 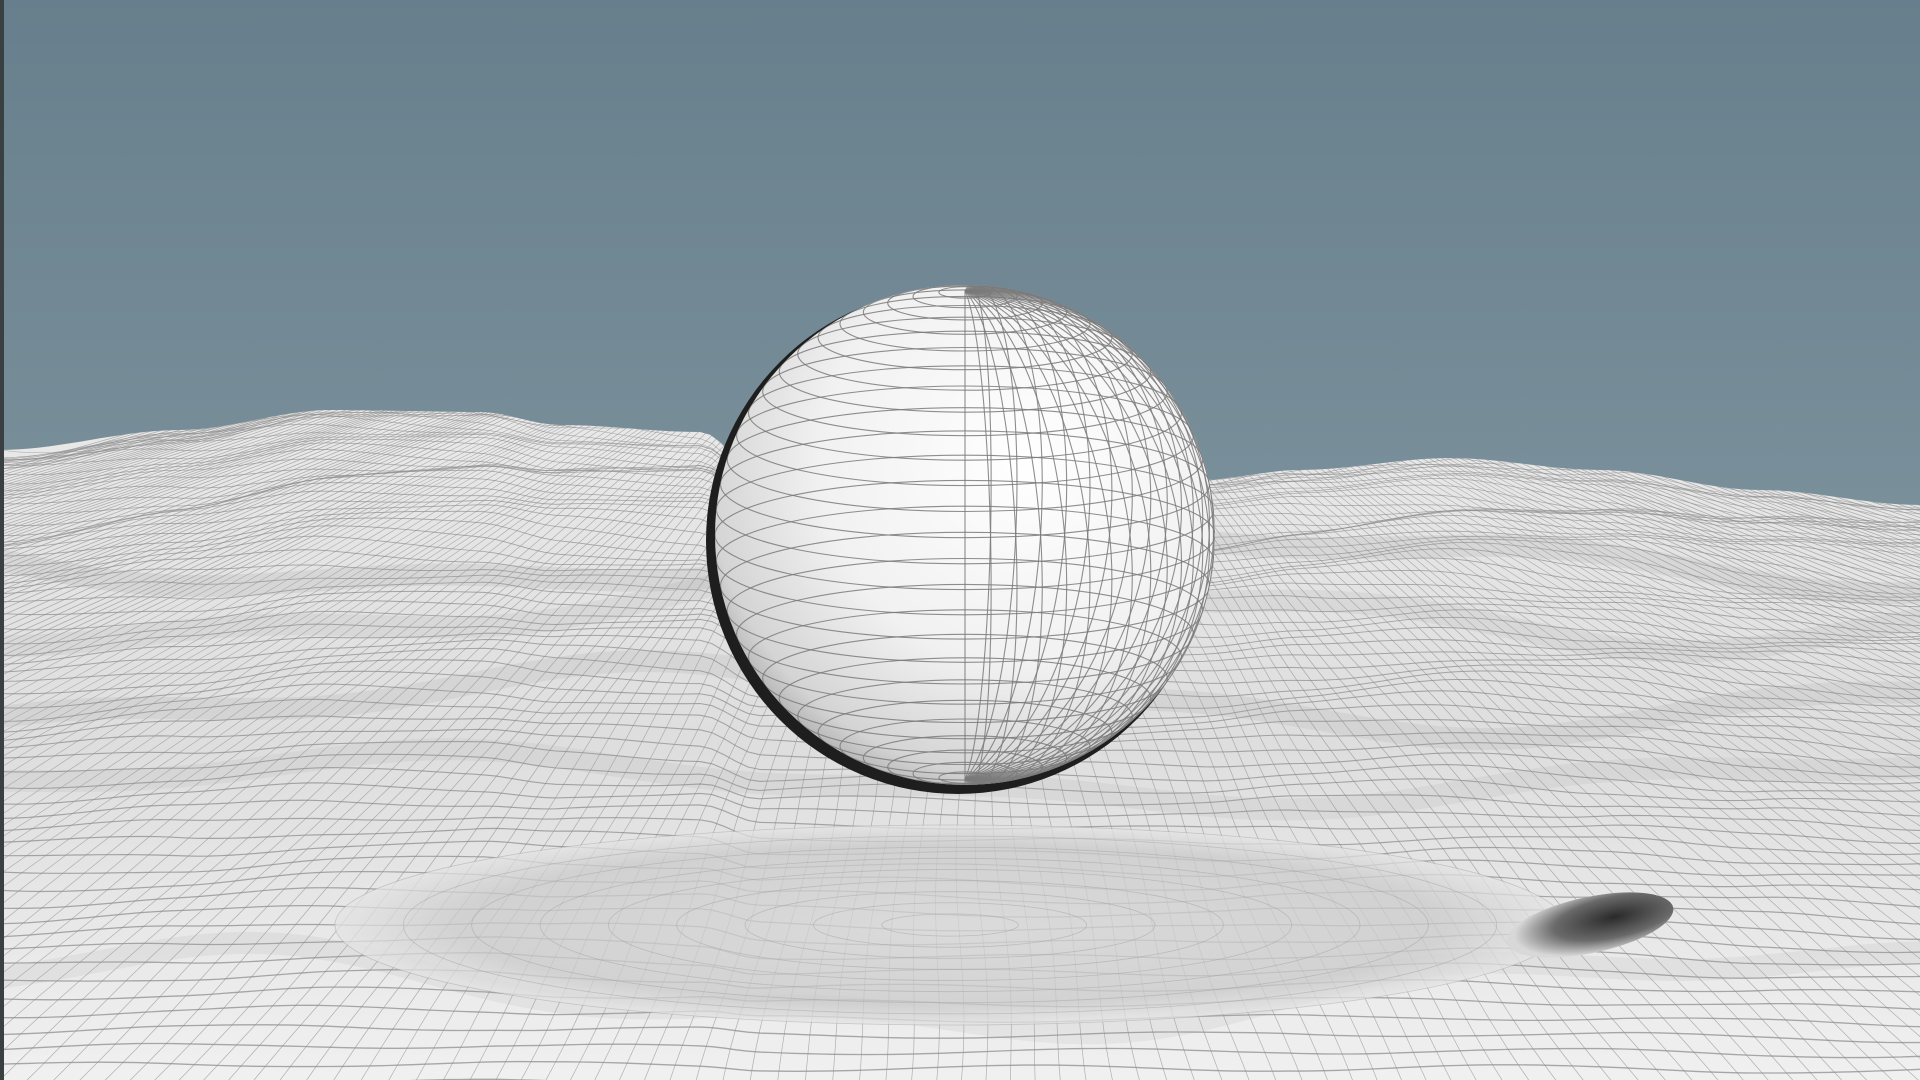 I want to click on crater-depression, so click(x=950, y=925).